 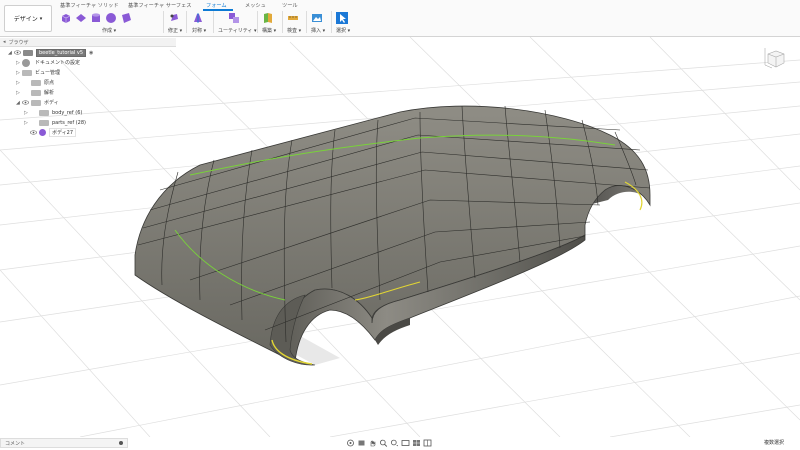 I want to click on collapse-icon: ◂, so click(x=4, y=42).